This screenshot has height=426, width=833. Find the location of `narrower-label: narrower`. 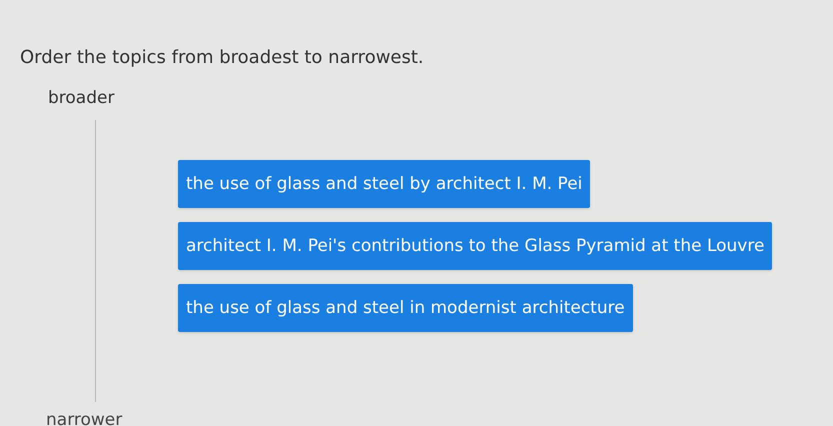

narrower-label: narrower is located at coordinates (84, 417).